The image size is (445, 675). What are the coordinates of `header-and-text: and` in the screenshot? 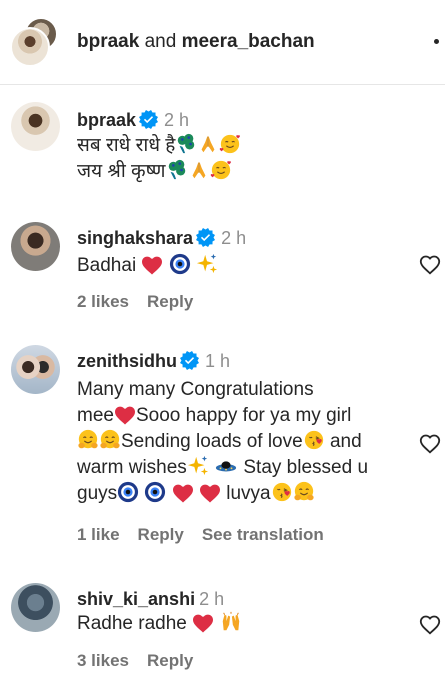 It's located at (160, 41).